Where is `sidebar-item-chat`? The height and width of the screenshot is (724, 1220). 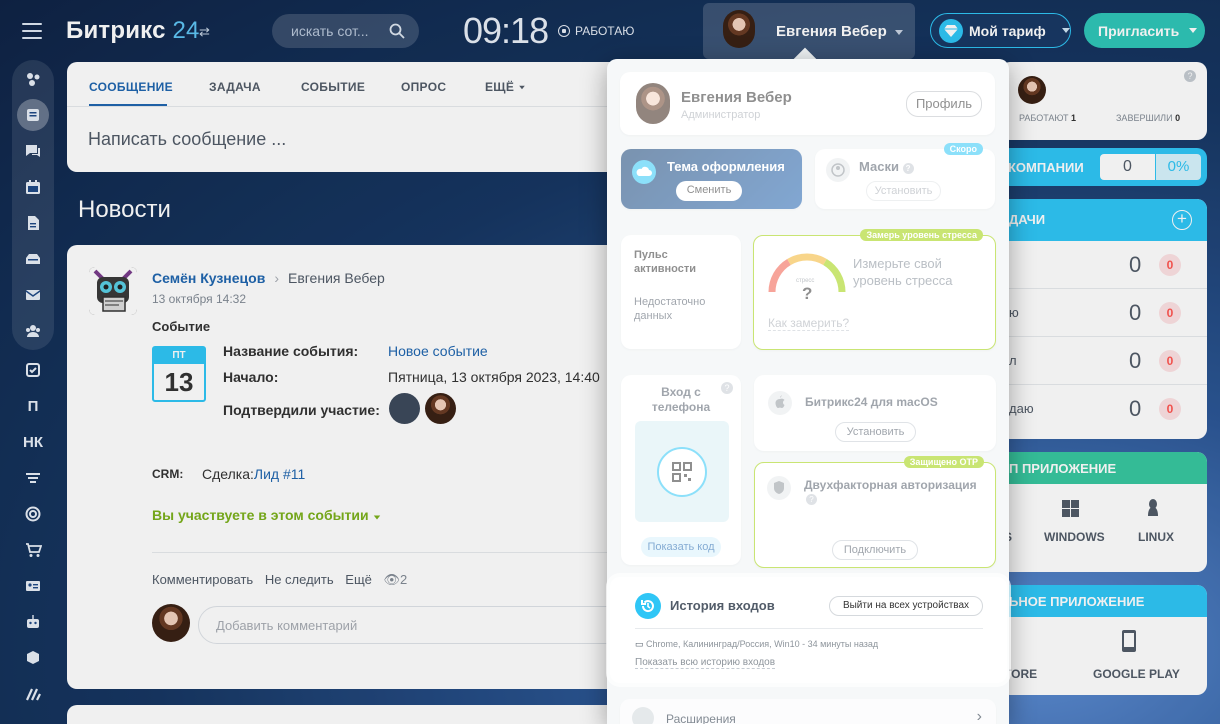
sidebar-item-chat is located at coordinates (33, 151).